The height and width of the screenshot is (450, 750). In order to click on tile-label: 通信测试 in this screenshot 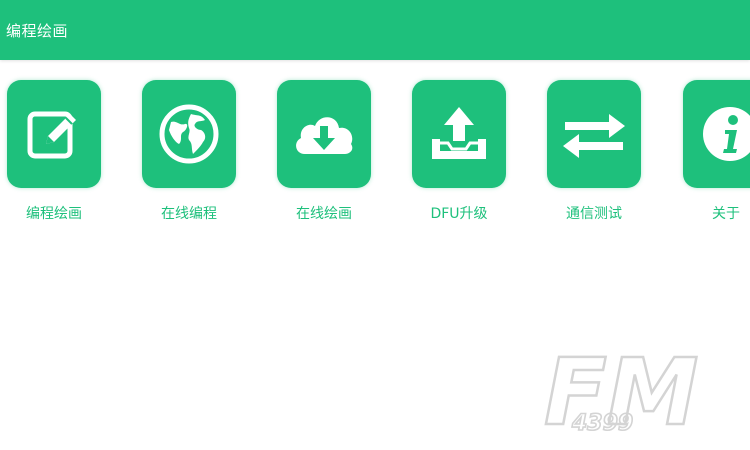, I will do `click(594, 214)`.